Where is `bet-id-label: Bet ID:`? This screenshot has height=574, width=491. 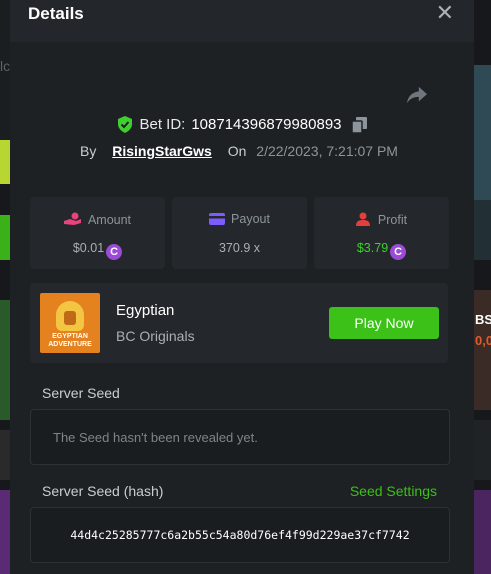 bet-id-label: Bet ID: is located at coordinates (162, 124).